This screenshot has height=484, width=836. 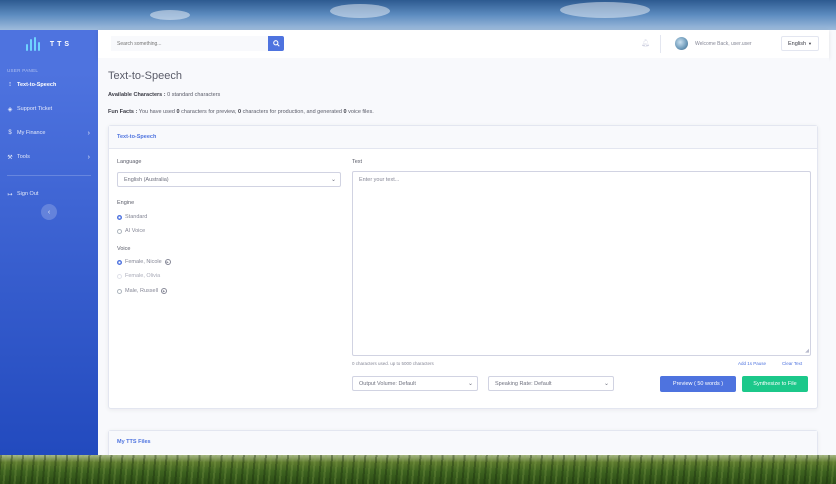 I want to click on sidebar-item-label: Text-to-Speech, so click(x=37, y=85).